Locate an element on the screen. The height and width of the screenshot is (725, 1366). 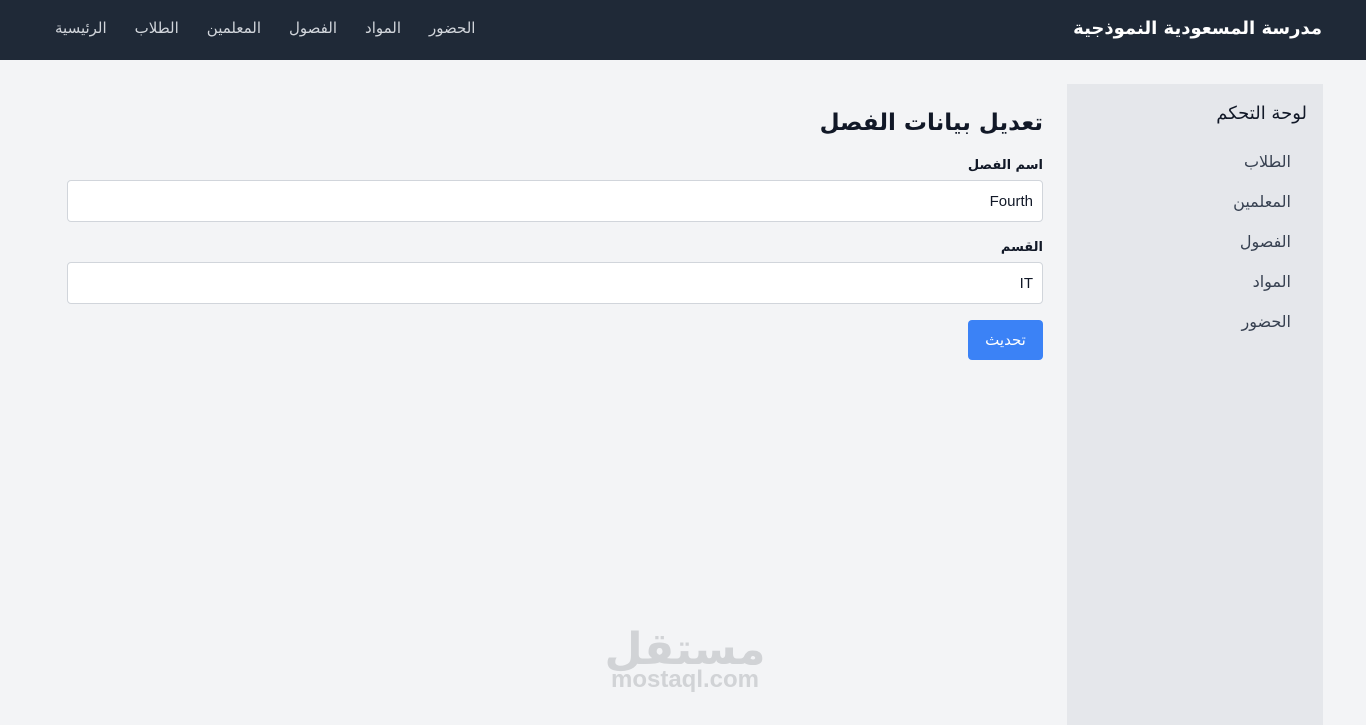
sidebar-item-attendance: الحضور is located at coordinates (1262, 332).